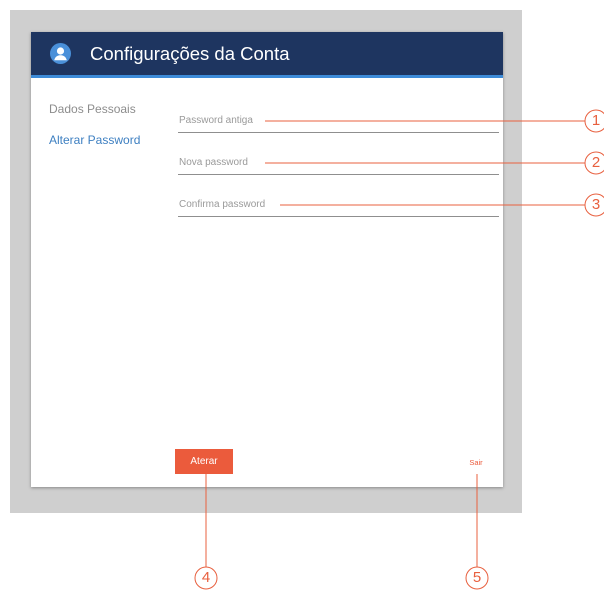 Image resolution: width=604 pixels, height=595 pixels. I want to click on dialog-title: Configurações da Conta, so click(190, 53).